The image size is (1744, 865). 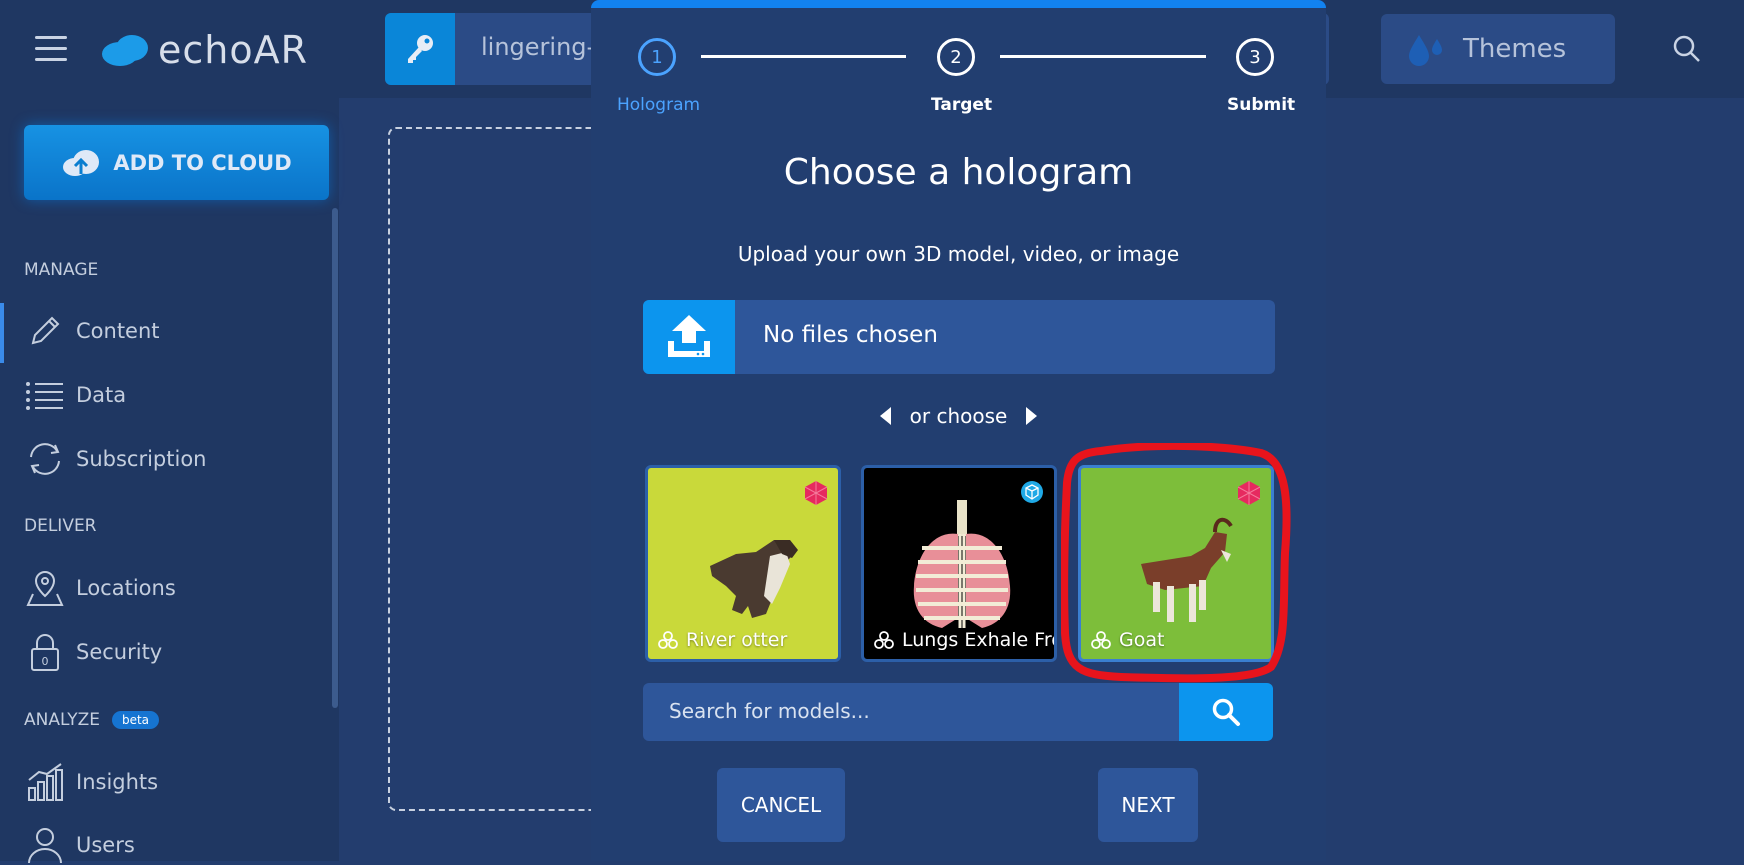 I want to click on model-card-lungs: Lungs Exhale Fro, so click(x=959, y=563).